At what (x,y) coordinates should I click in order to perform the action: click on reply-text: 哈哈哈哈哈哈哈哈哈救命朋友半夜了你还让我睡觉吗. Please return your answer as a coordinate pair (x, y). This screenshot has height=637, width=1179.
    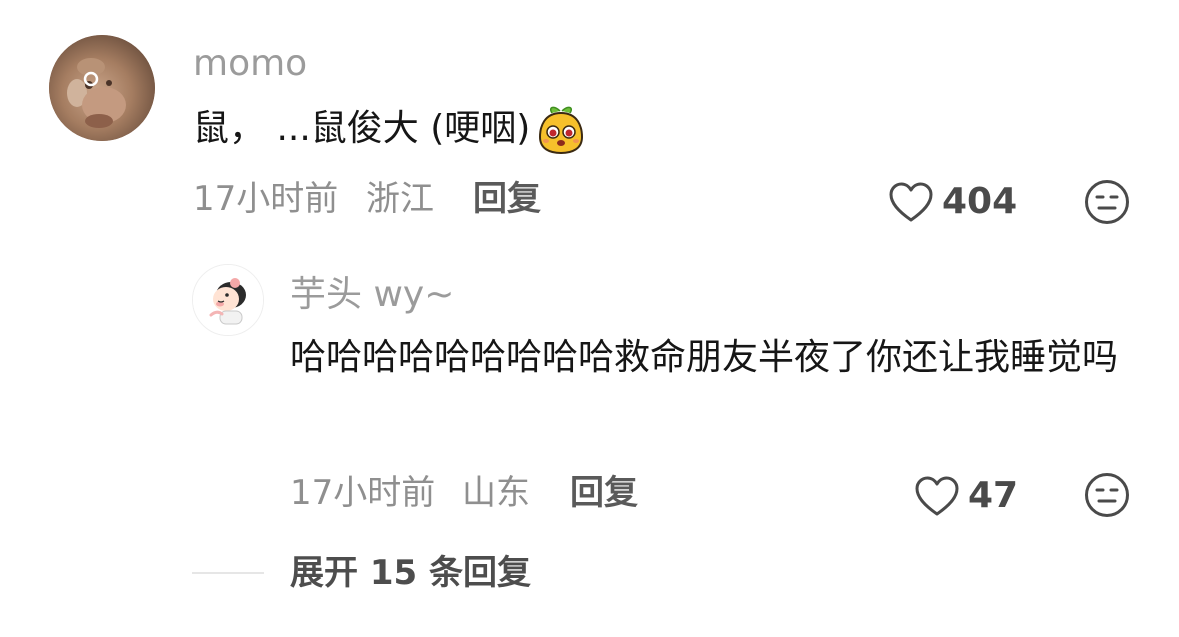
    Looking at the image, I should click on (704, 357).